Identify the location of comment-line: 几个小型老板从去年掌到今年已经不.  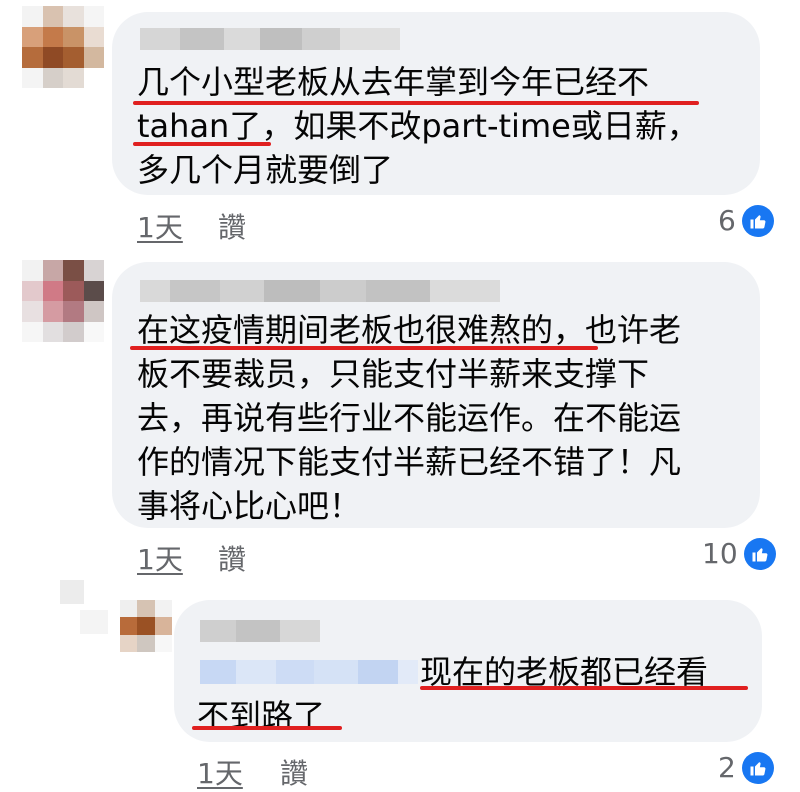
(393, 82).